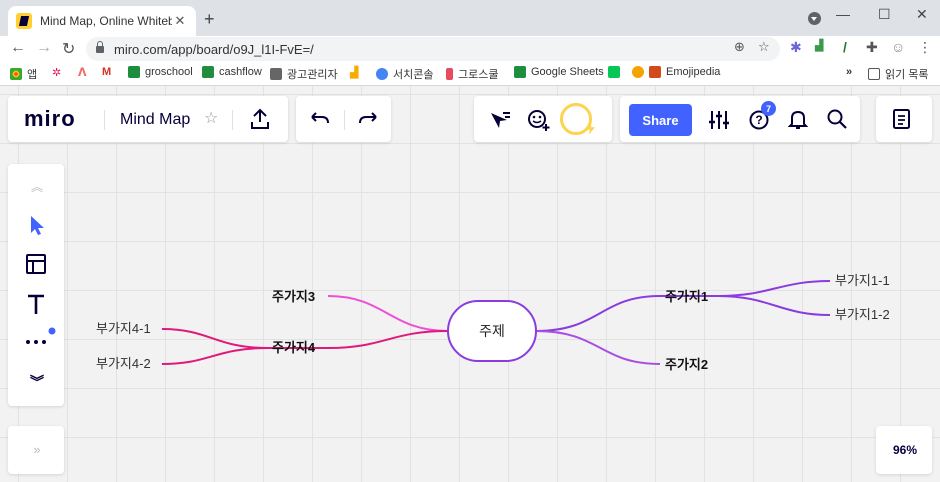 This screenshot has height=482, width=940. Describe the element at coordinates (845, 47) in the screenshot. I see `extension-slash-icon: /` at that location.